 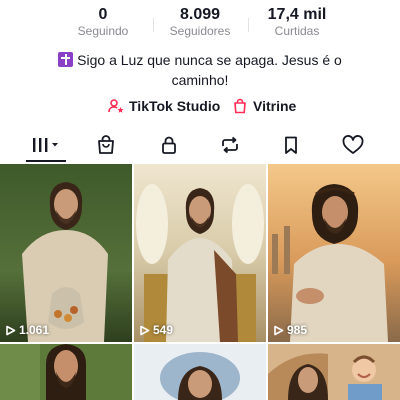 I want to click on studio-icon, so click(x=116, y=106).